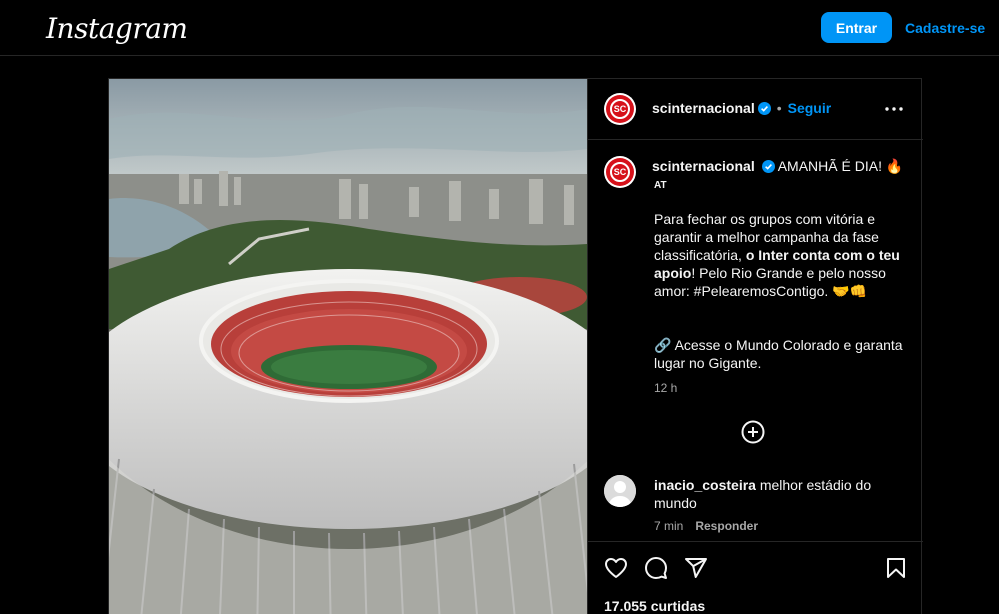  What do you see at coordinates (669, 526) in the screenshot?
I see `comment-time: 7 min` at bounding box center [669, 526].